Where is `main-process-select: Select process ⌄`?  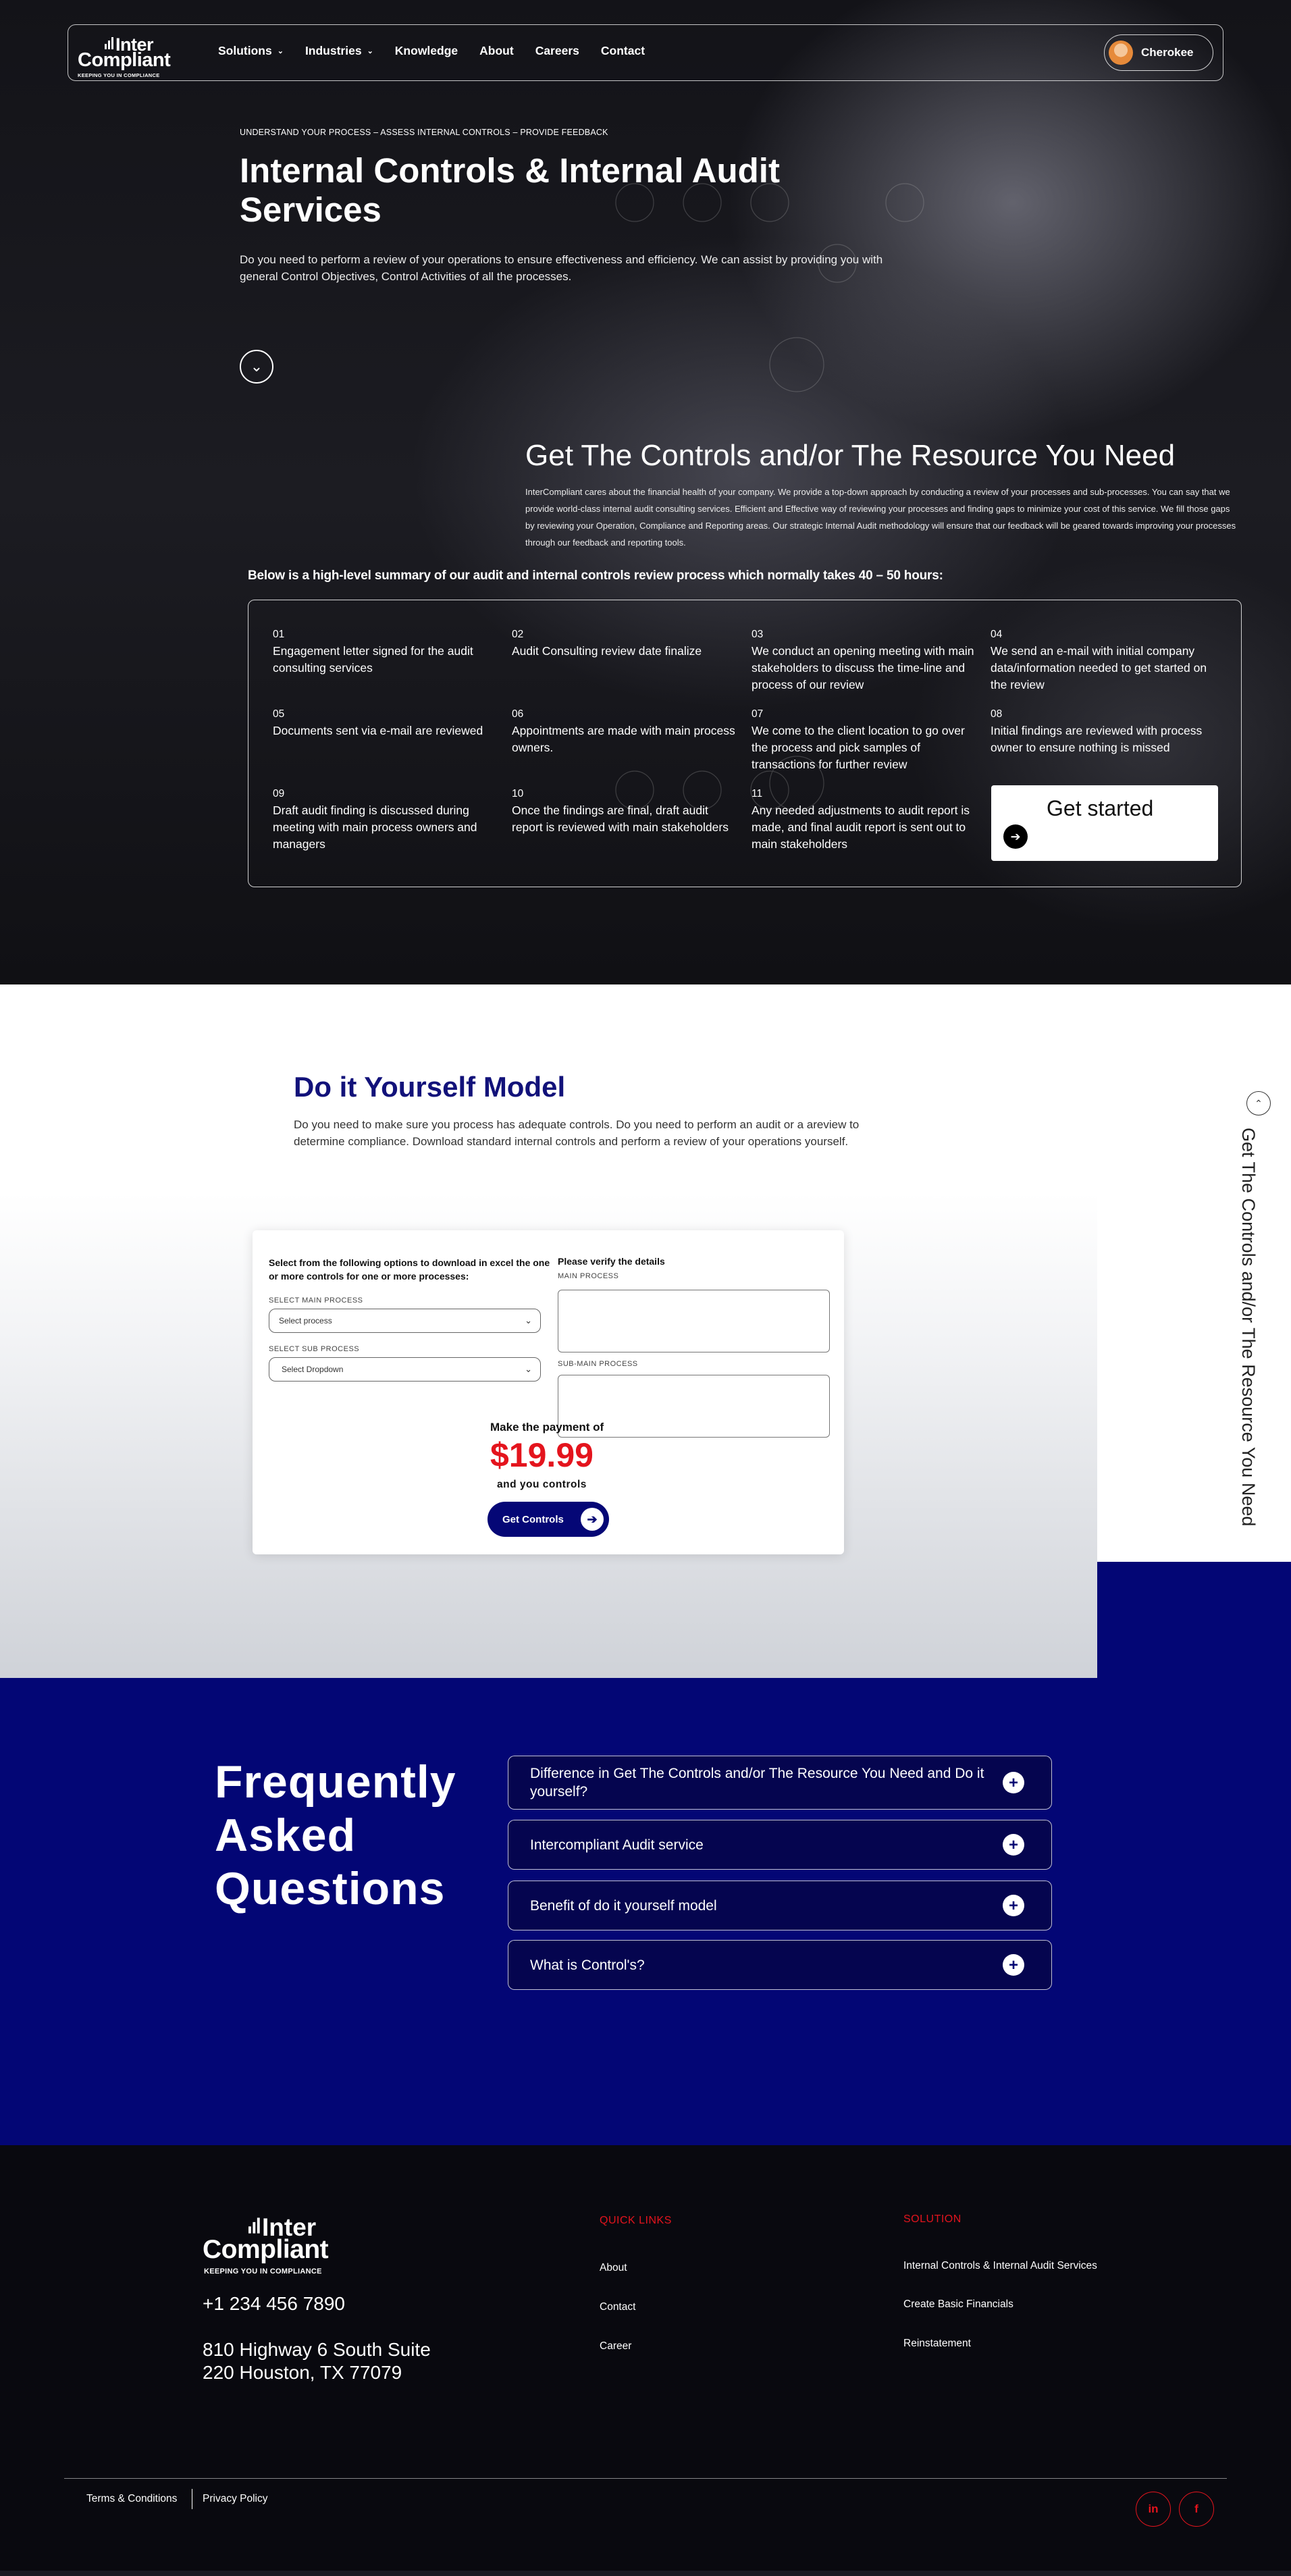 main-process-select: Select process ⌄ is located at coordinates (405, 1321).